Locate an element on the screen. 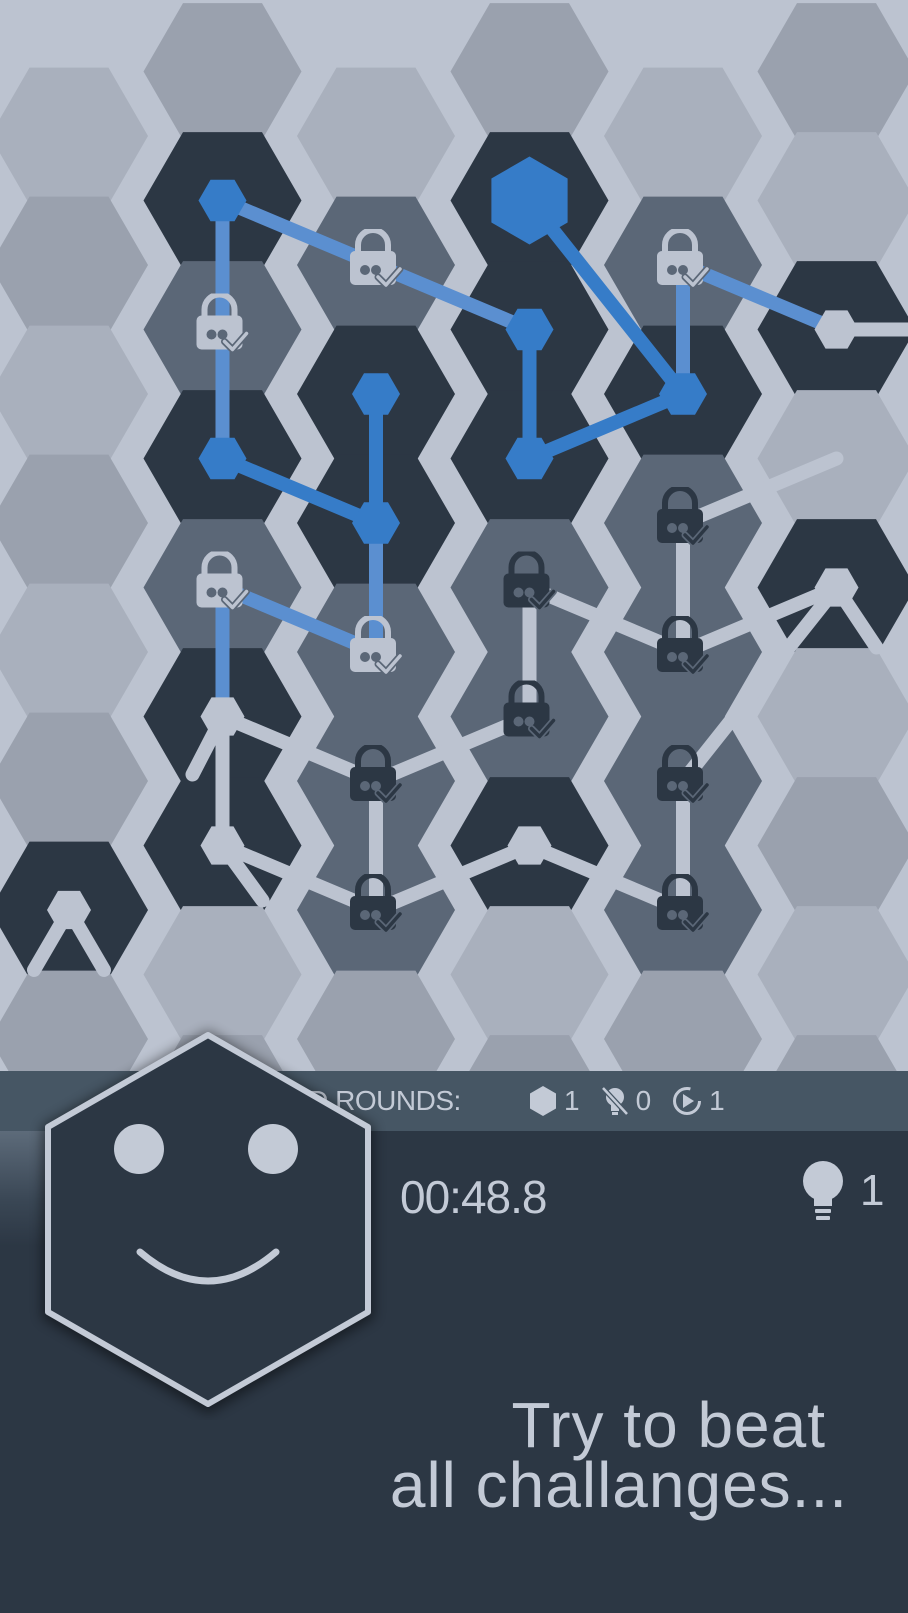  no-hint-count: 0 is located at coordinates (643, 1100).